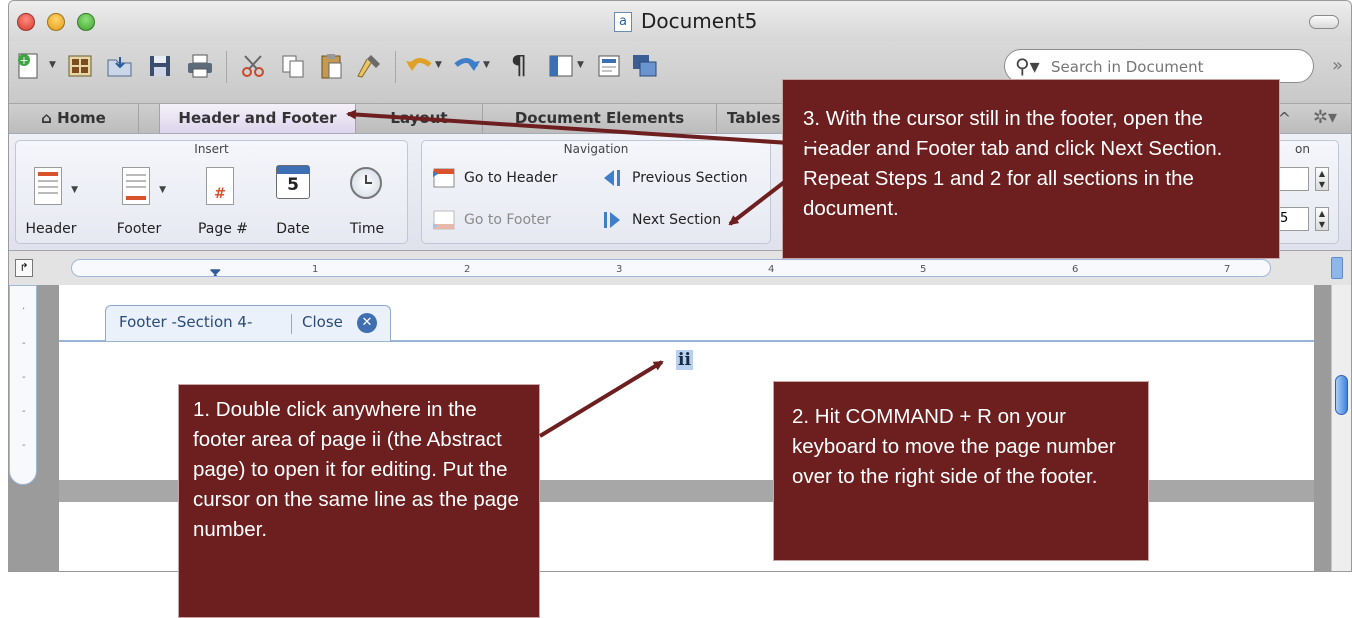 This screenshot has width=1352, height=618. What do you see at coordinates (367, 201) in the screenshot?
I see `time-button: Time` at bounding box center [367, 201].